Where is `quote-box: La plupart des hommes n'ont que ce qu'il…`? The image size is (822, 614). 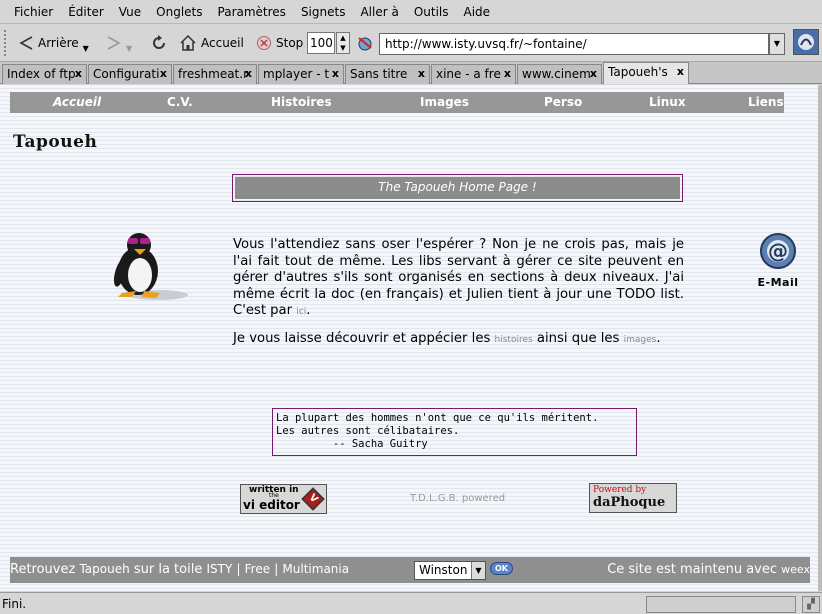
quote-box: La plupart des hommes n'ont que ce qu'il… is located at coordinates (454, 432).